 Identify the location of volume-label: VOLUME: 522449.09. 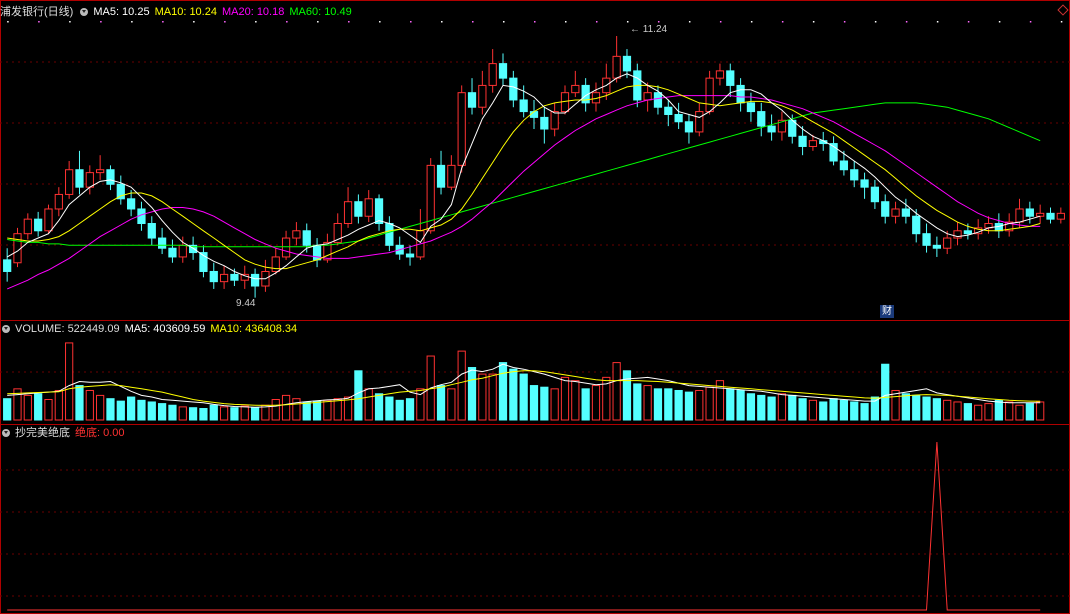
(67, 329).